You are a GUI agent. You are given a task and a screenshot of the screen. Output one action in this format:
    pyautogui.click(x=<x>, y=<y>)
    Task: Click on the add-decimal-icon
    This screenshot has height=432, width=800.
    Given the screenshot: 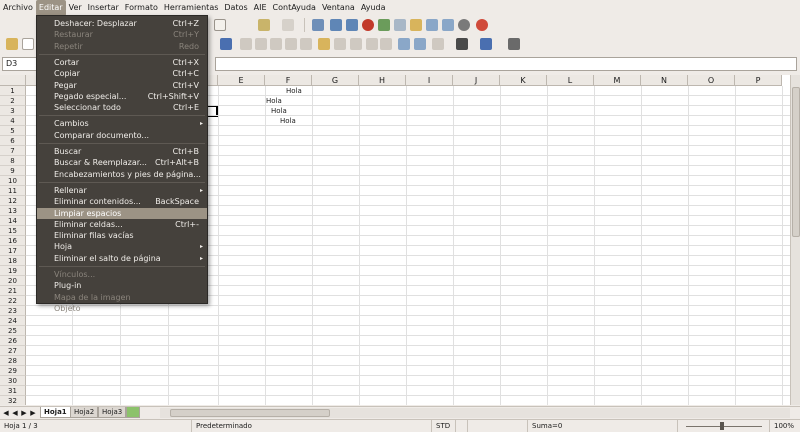 What is the action you would take?
    pyautogui.click(x=372, y=44)
    